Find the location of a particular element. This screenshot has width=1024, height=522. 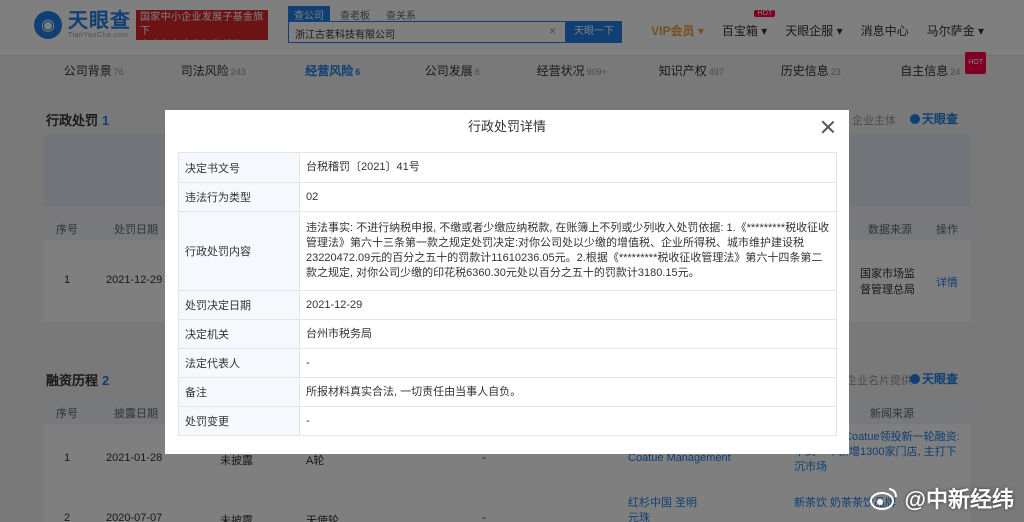

detail-row-legal-rep: 法定代表人 - is located at coordinates (507, 363).